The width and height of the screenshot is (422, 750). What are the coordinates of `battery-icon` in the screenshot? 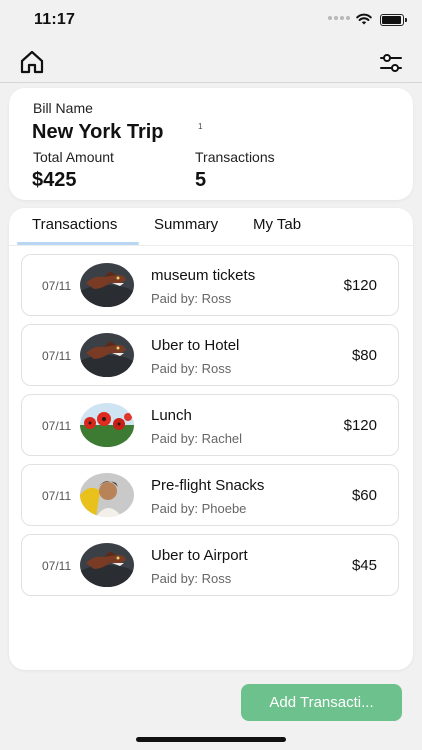 It's located at (393, 20).